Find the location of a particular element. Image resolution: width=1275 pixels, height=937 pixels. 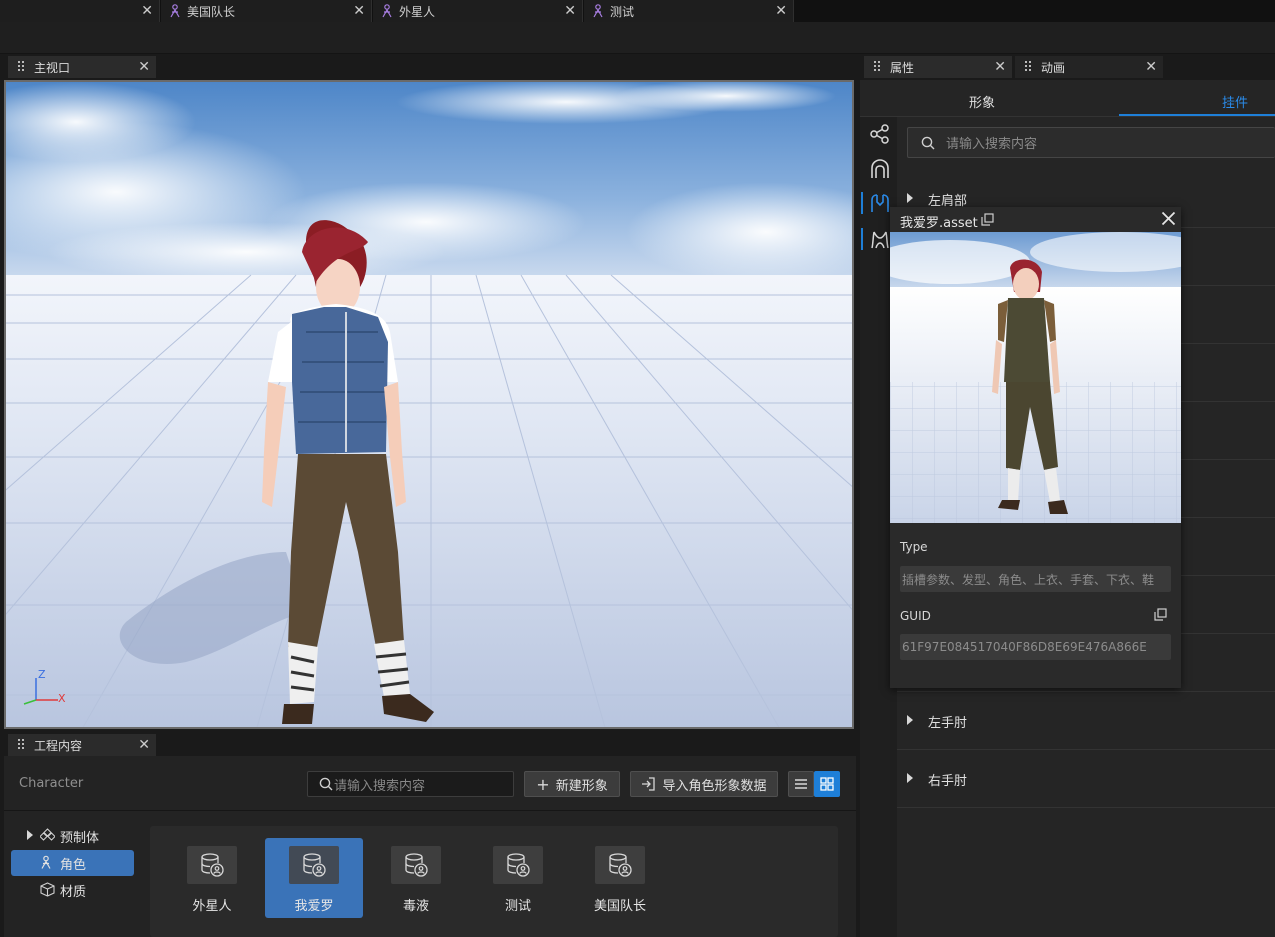

subtab-attachment: 挂件 is located at coordinates (1235, 101).